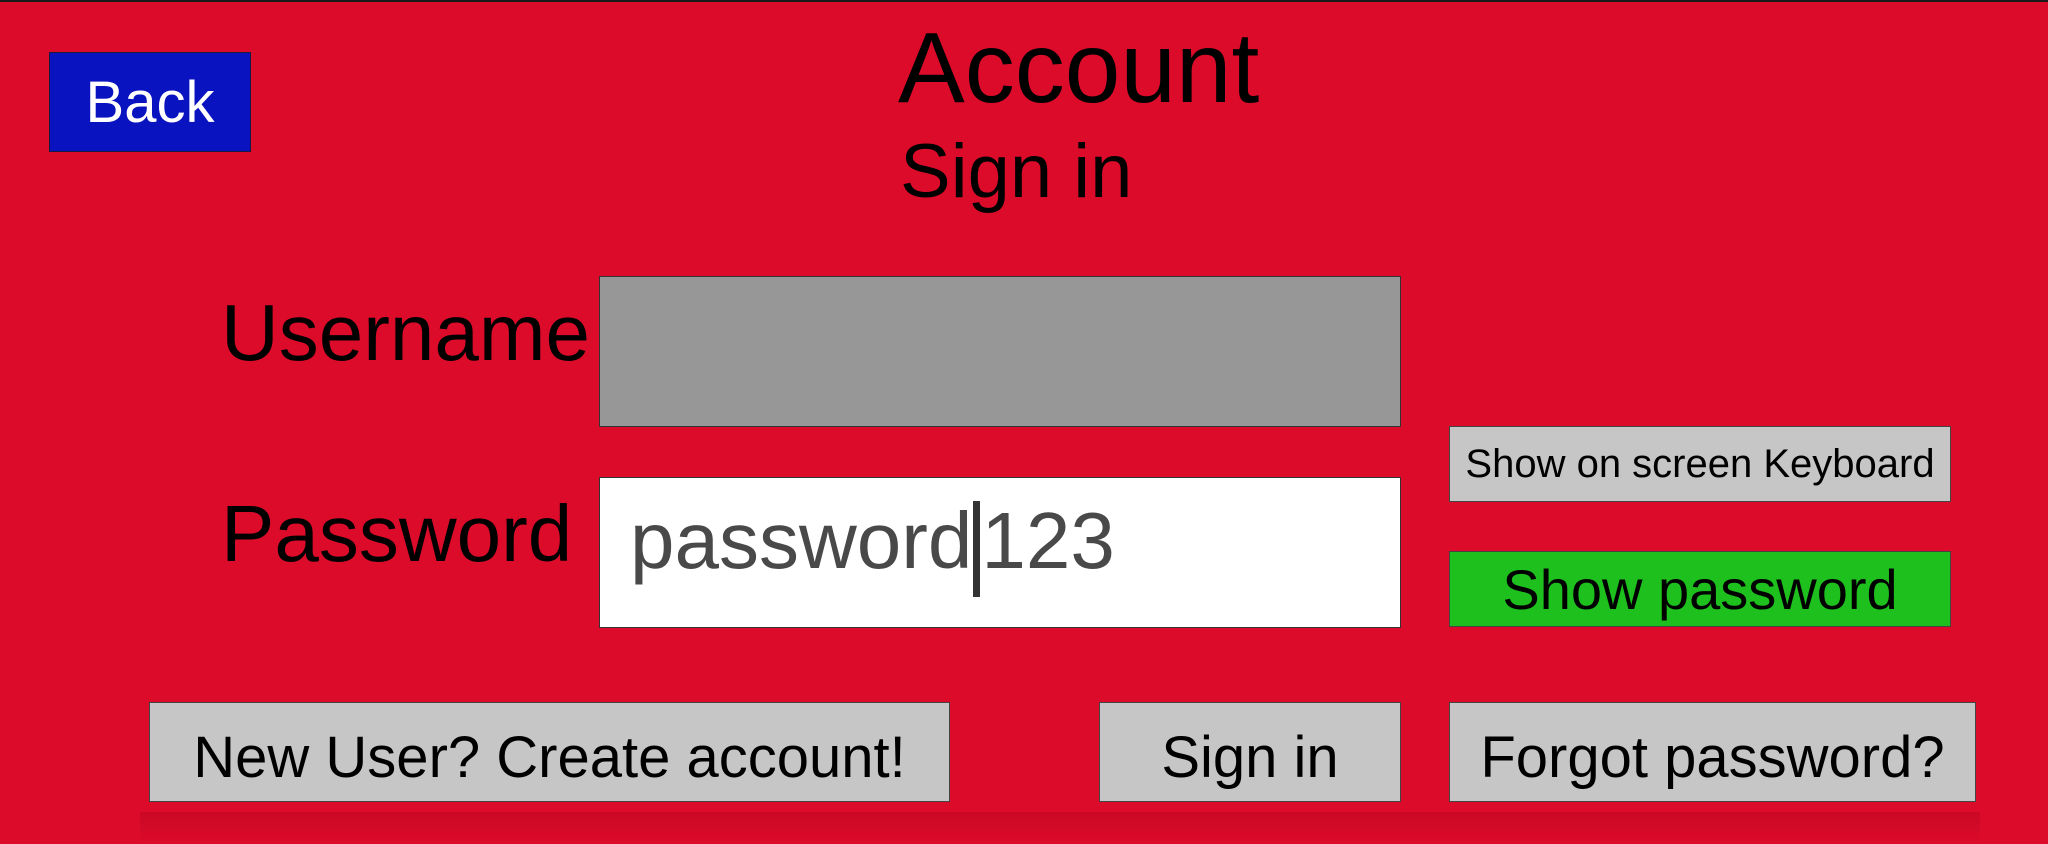 Image resolution: width=2048 pixels, height=844 pixels. I want to click on create-account-button: New User? Create account!, so click(549, 752).